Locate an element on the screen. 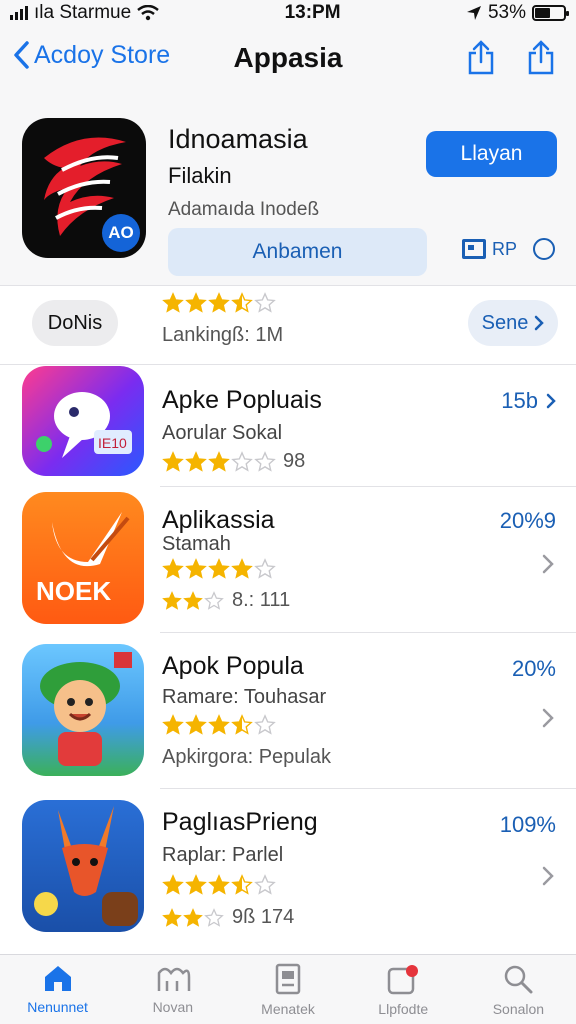  tab-label: Llpfodte is located at coordinates (403, 1009).